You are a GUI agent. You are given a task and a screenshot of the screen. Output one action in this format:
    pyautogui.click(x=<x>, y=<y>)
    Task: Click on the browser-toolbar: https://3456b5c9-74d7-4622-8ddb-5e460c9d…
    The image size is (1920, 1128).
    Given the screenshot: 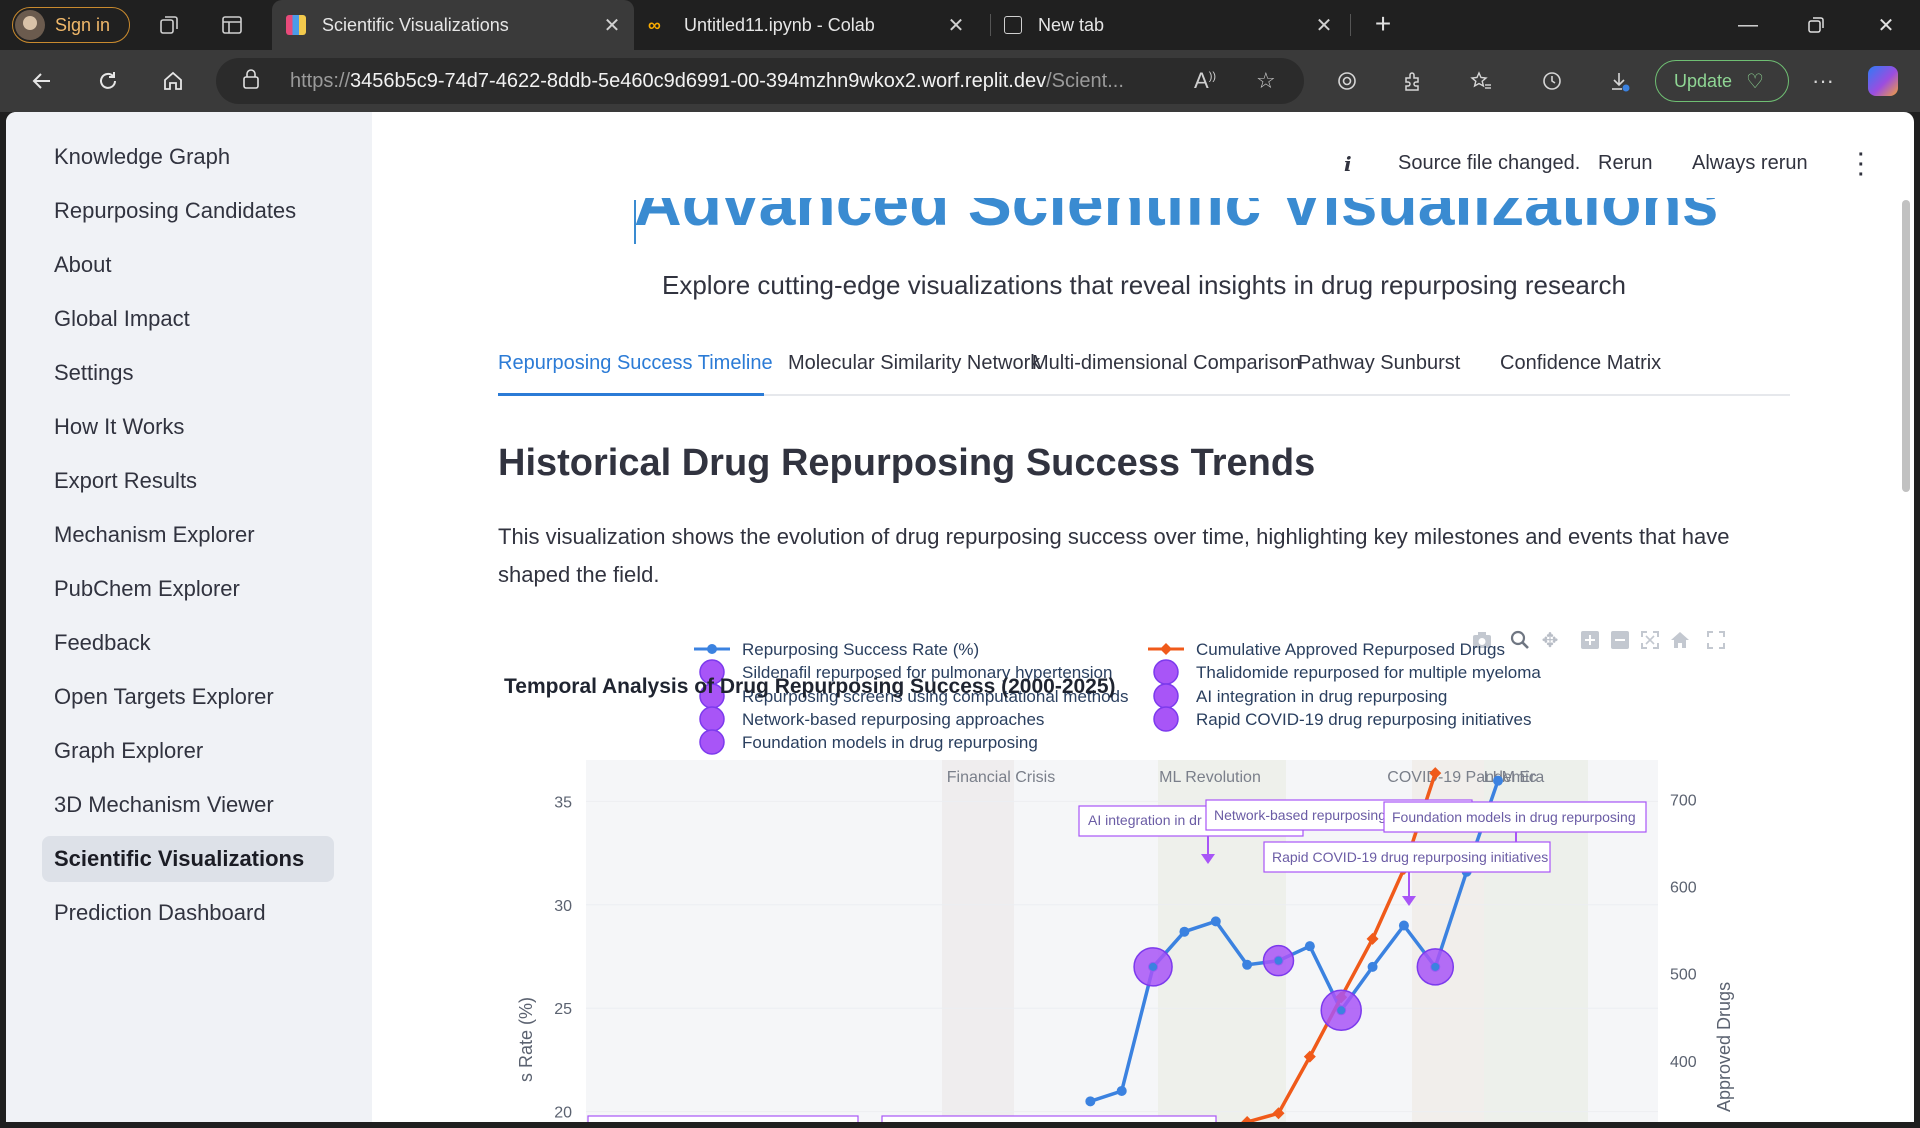 What is the action you would take?
    pyautogui.click(x=960, y=81)
    